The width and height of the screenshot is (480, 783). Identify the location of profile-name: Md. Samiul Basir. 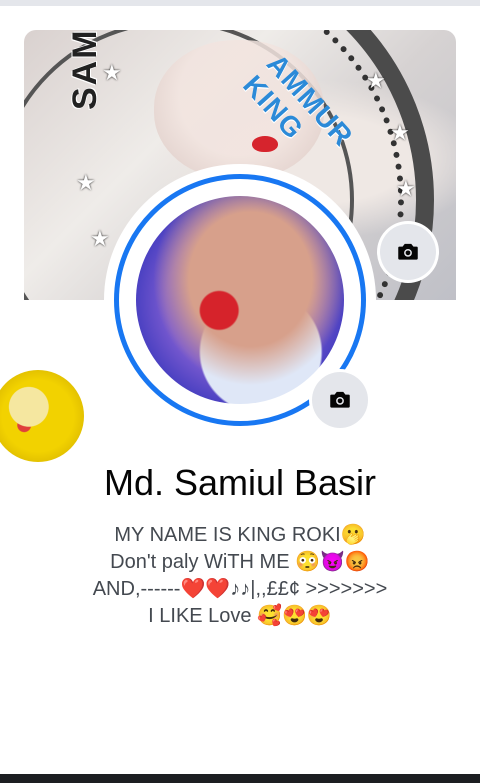
(240, 482).